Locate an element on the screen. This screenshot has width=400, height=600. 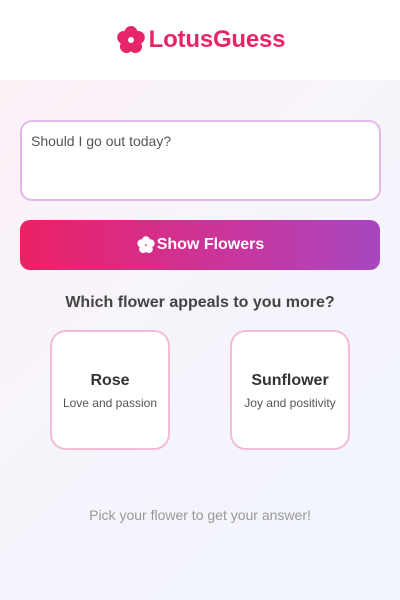
choice-prompt: Which flower appeals to you more? is located at coordinates (200, 302).